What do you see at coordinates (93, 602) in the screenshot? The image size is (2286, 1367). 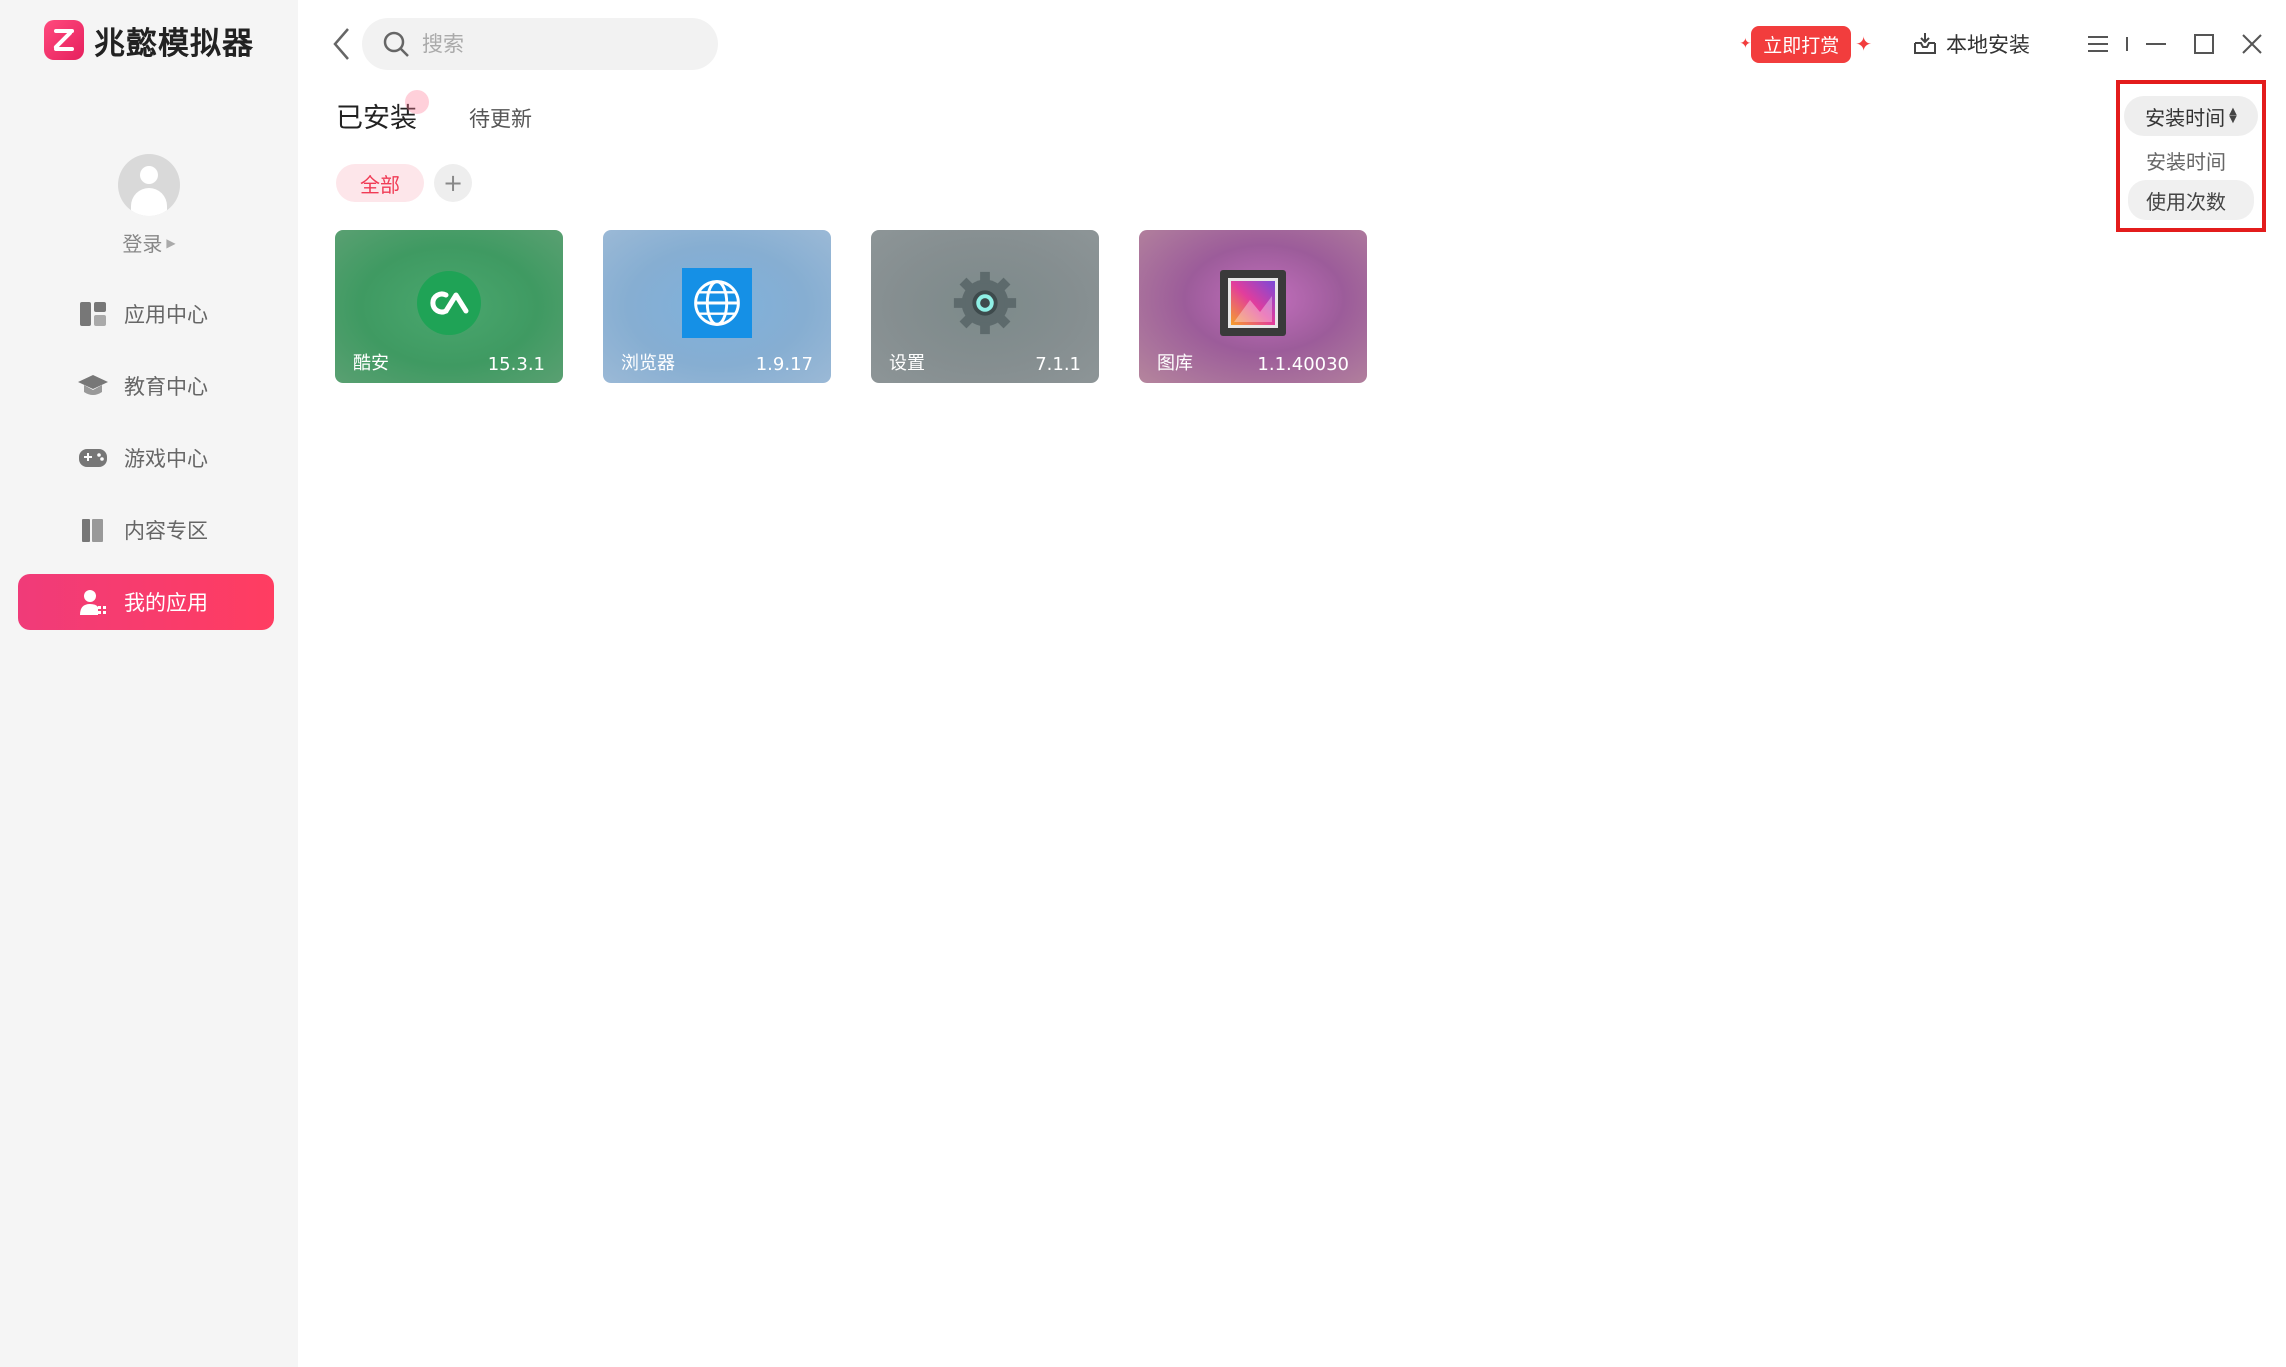 I see `user-apps-icon` at bounding box center [93, 602].